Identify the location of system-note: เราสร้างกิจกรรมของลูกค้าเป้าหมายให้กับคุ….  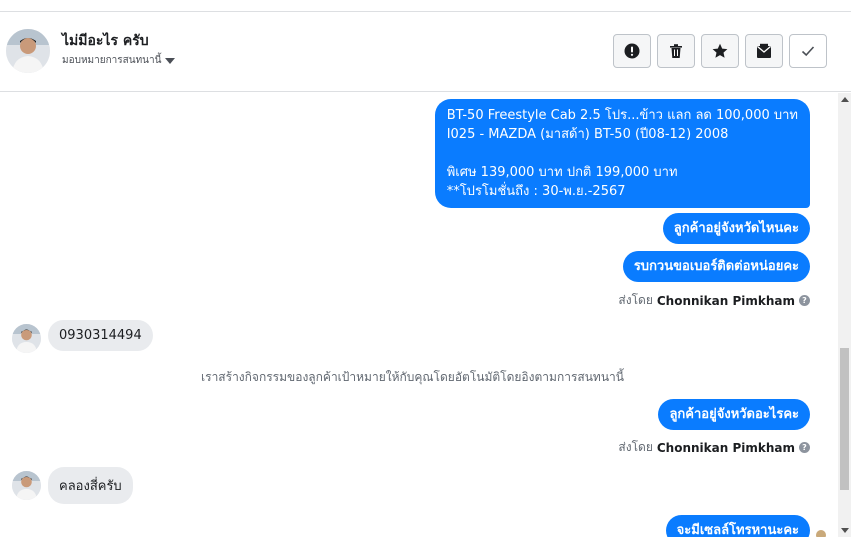
(412, 377).